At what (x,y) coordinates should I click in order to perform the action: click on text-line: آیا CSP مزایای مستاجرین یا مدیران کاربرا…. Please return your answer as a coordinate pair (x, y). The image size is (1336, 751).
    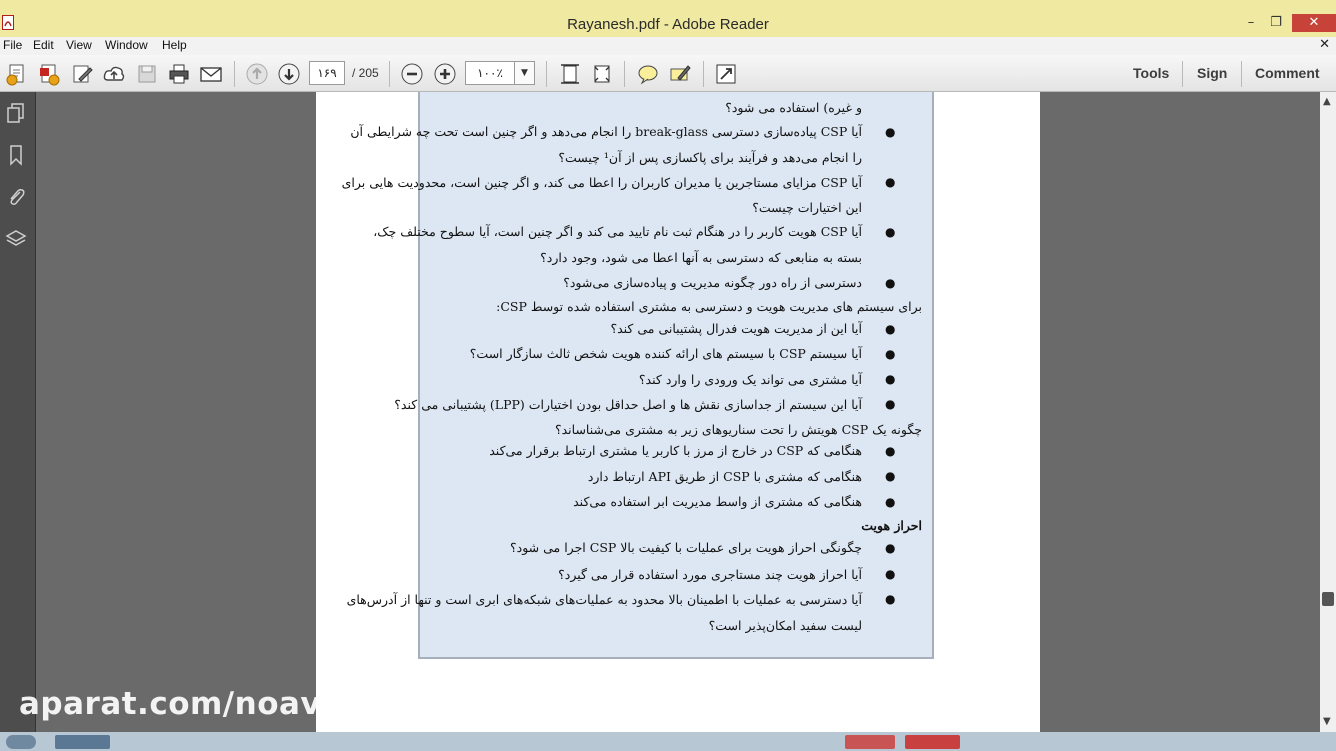
    Looking at the image, I should click on (601, 182).